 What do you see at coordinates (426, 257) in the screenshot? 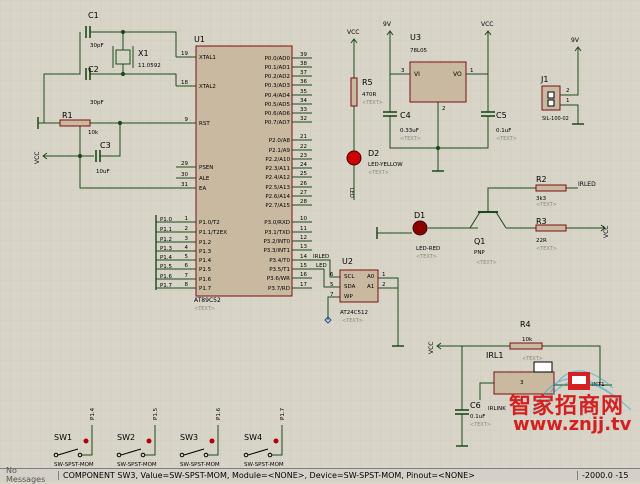
I see `d1-text-tag: <TEXT>` at bounding box center [426, 257].